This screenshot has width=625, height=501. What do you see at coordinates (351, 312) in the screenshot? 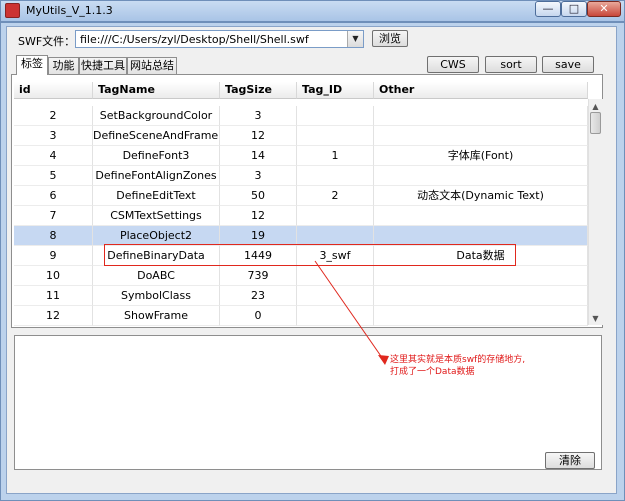
I see `annotation-arrow` at bounding box center [351, 312].